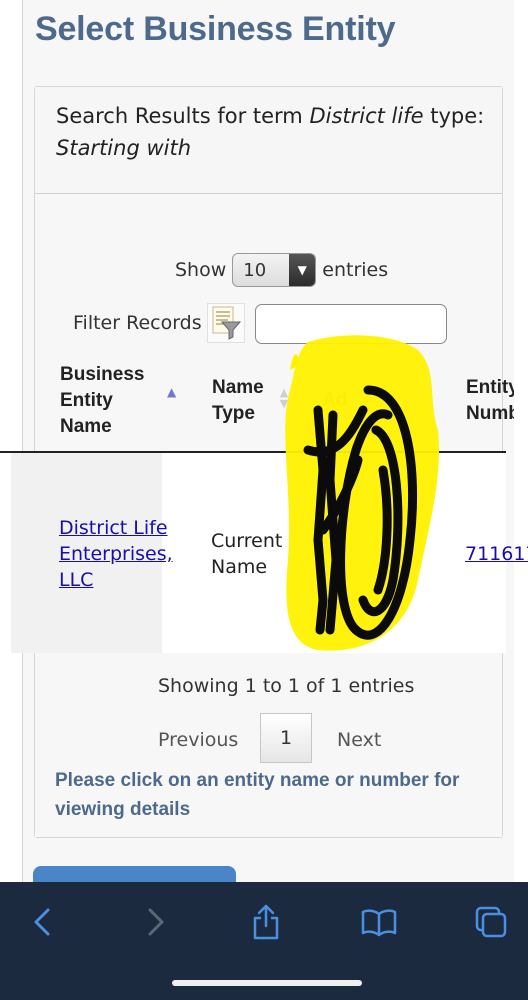 Image resolution: width=528 pixels, height=1000 pixels. Describe the element at coordinates (137, 323) in the screenshot. I see `filter-label: Filter Records` at that location.